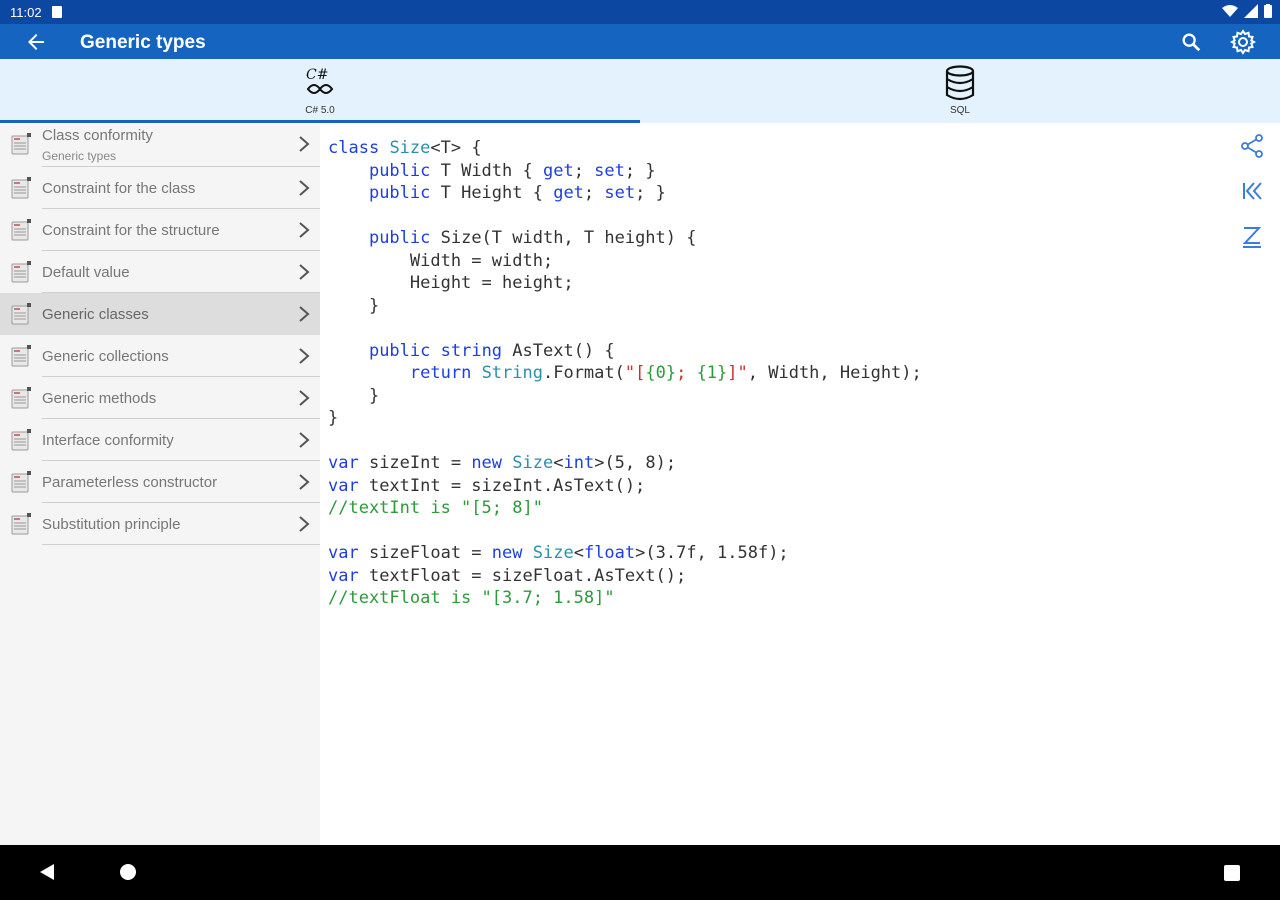  I want to click on list-item-constraint-structure: Constraint for the structure, so click(160, 230).